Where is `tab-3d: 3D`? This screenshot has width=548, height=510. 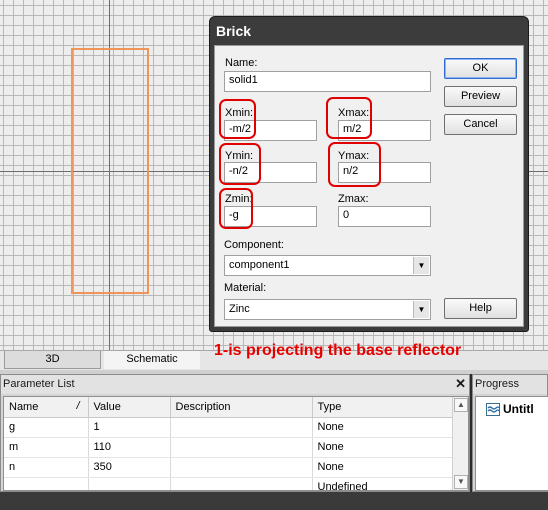
tab-3d: 3D is located at coordinates (52, 360).